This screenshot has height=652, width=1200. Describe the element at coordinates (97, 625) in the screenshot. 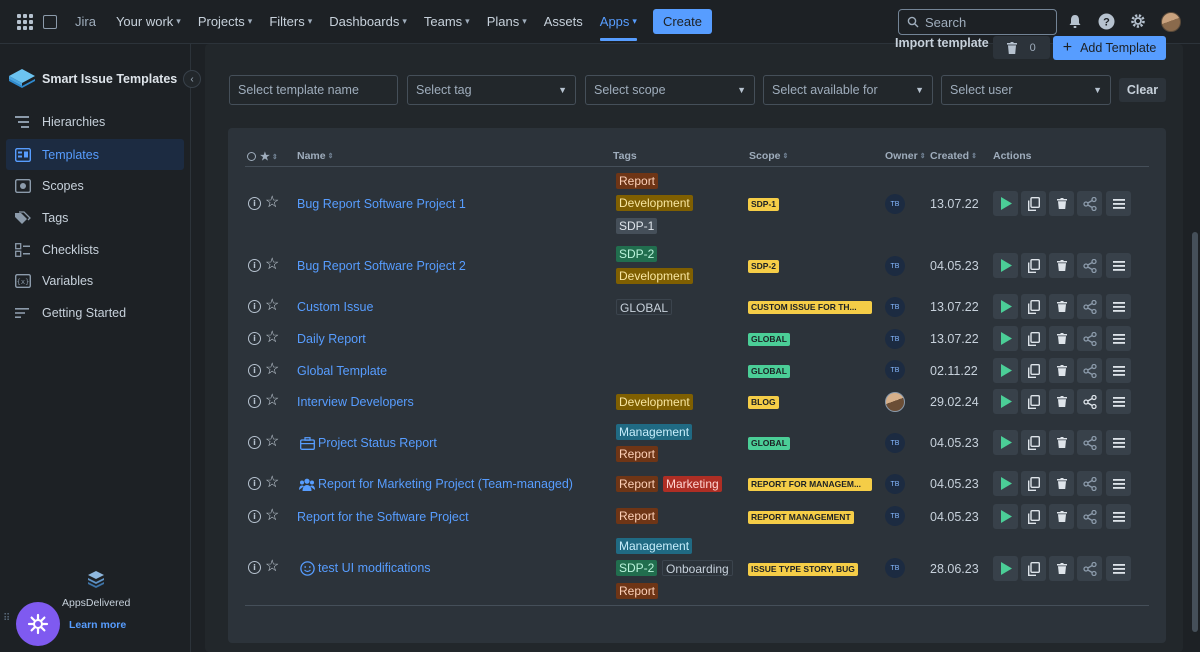

I see `learn-more-link: Learn more` at that location.